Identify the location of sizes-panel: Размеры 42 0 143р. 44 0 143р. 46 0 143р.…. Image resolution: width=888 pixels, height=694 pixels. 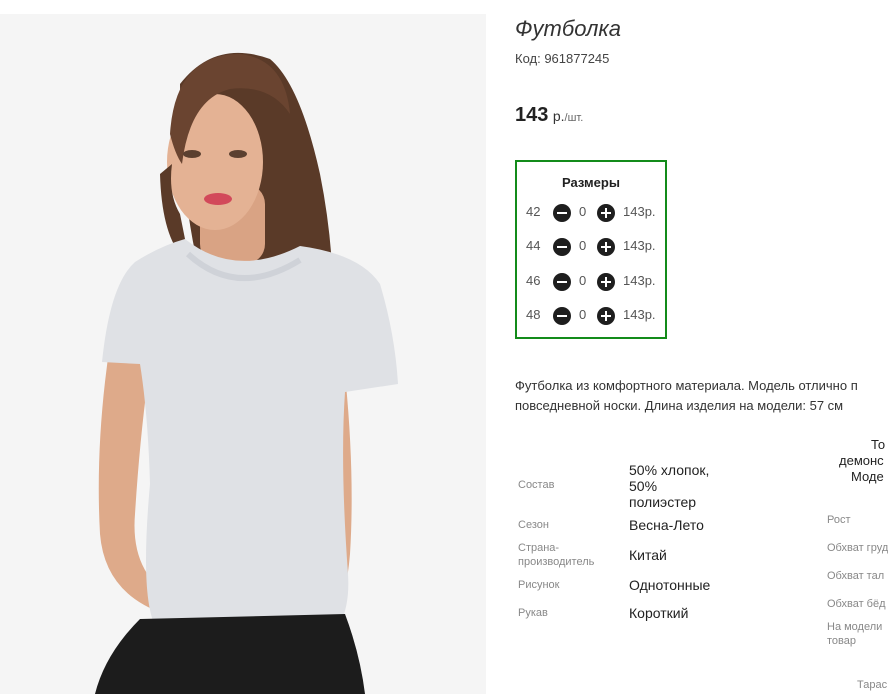
(591, 249).